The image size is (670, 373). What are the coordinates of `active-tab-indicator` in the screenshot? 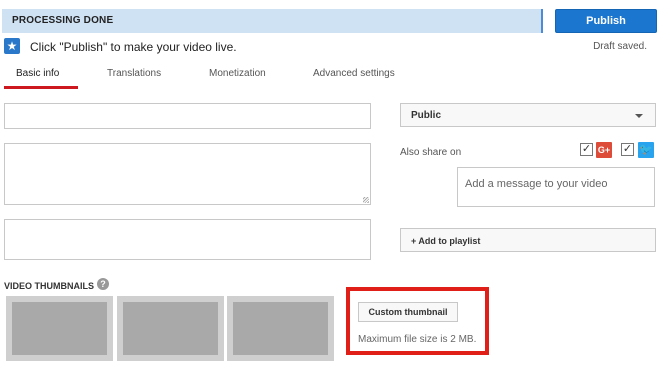 It's located at (41, 87).